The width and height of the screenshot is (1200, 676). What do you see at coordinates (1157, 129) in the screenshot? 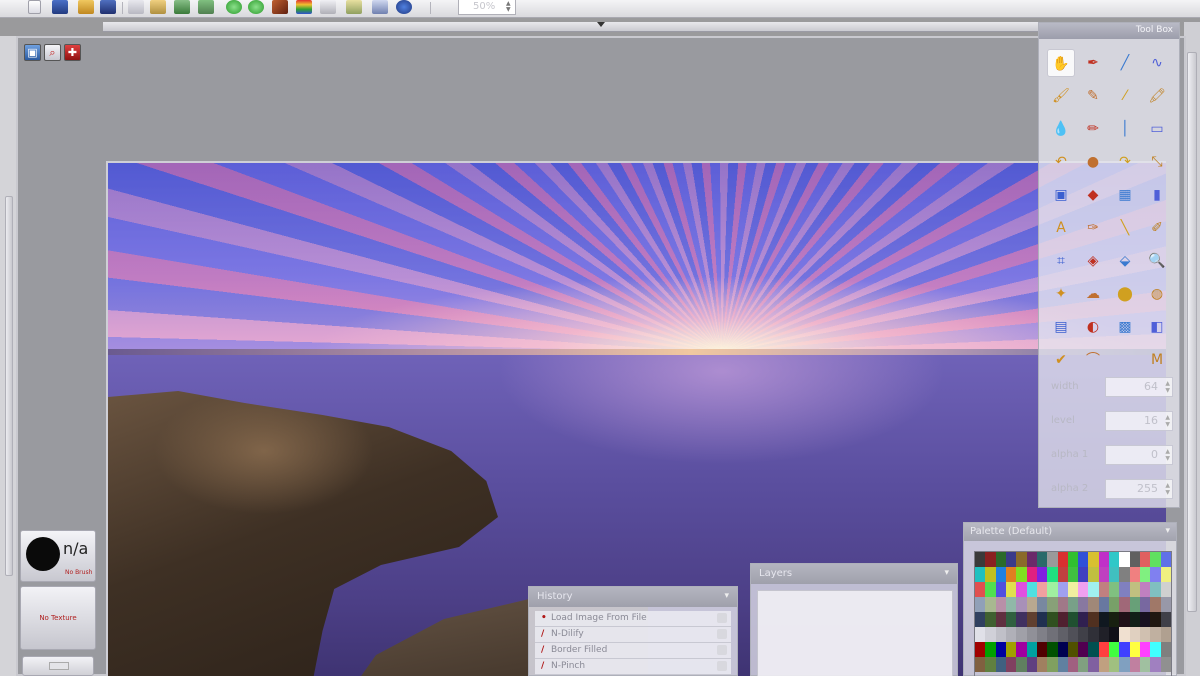
I see `tool-button: ▭` at bounding box center [1157, 129].